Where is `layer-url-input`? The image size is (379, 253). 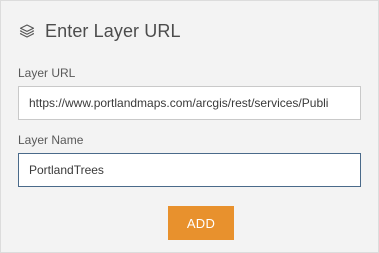 layer-url-input is located at coordinates (189, 103).